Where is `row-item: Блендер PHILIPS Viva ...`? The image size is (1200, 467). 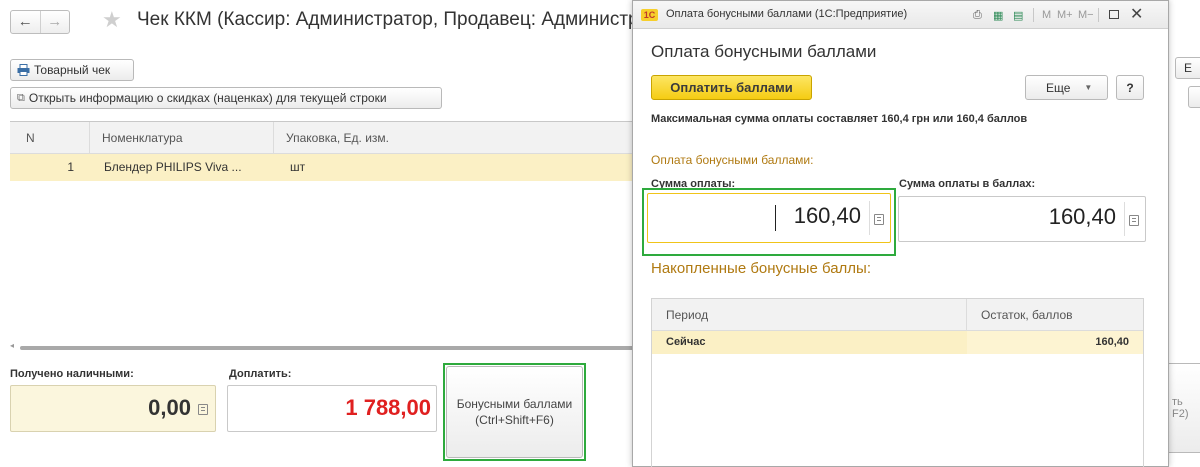 row-item: Блендер PHILIPS Viva ... is located at coordinates (173, 167).